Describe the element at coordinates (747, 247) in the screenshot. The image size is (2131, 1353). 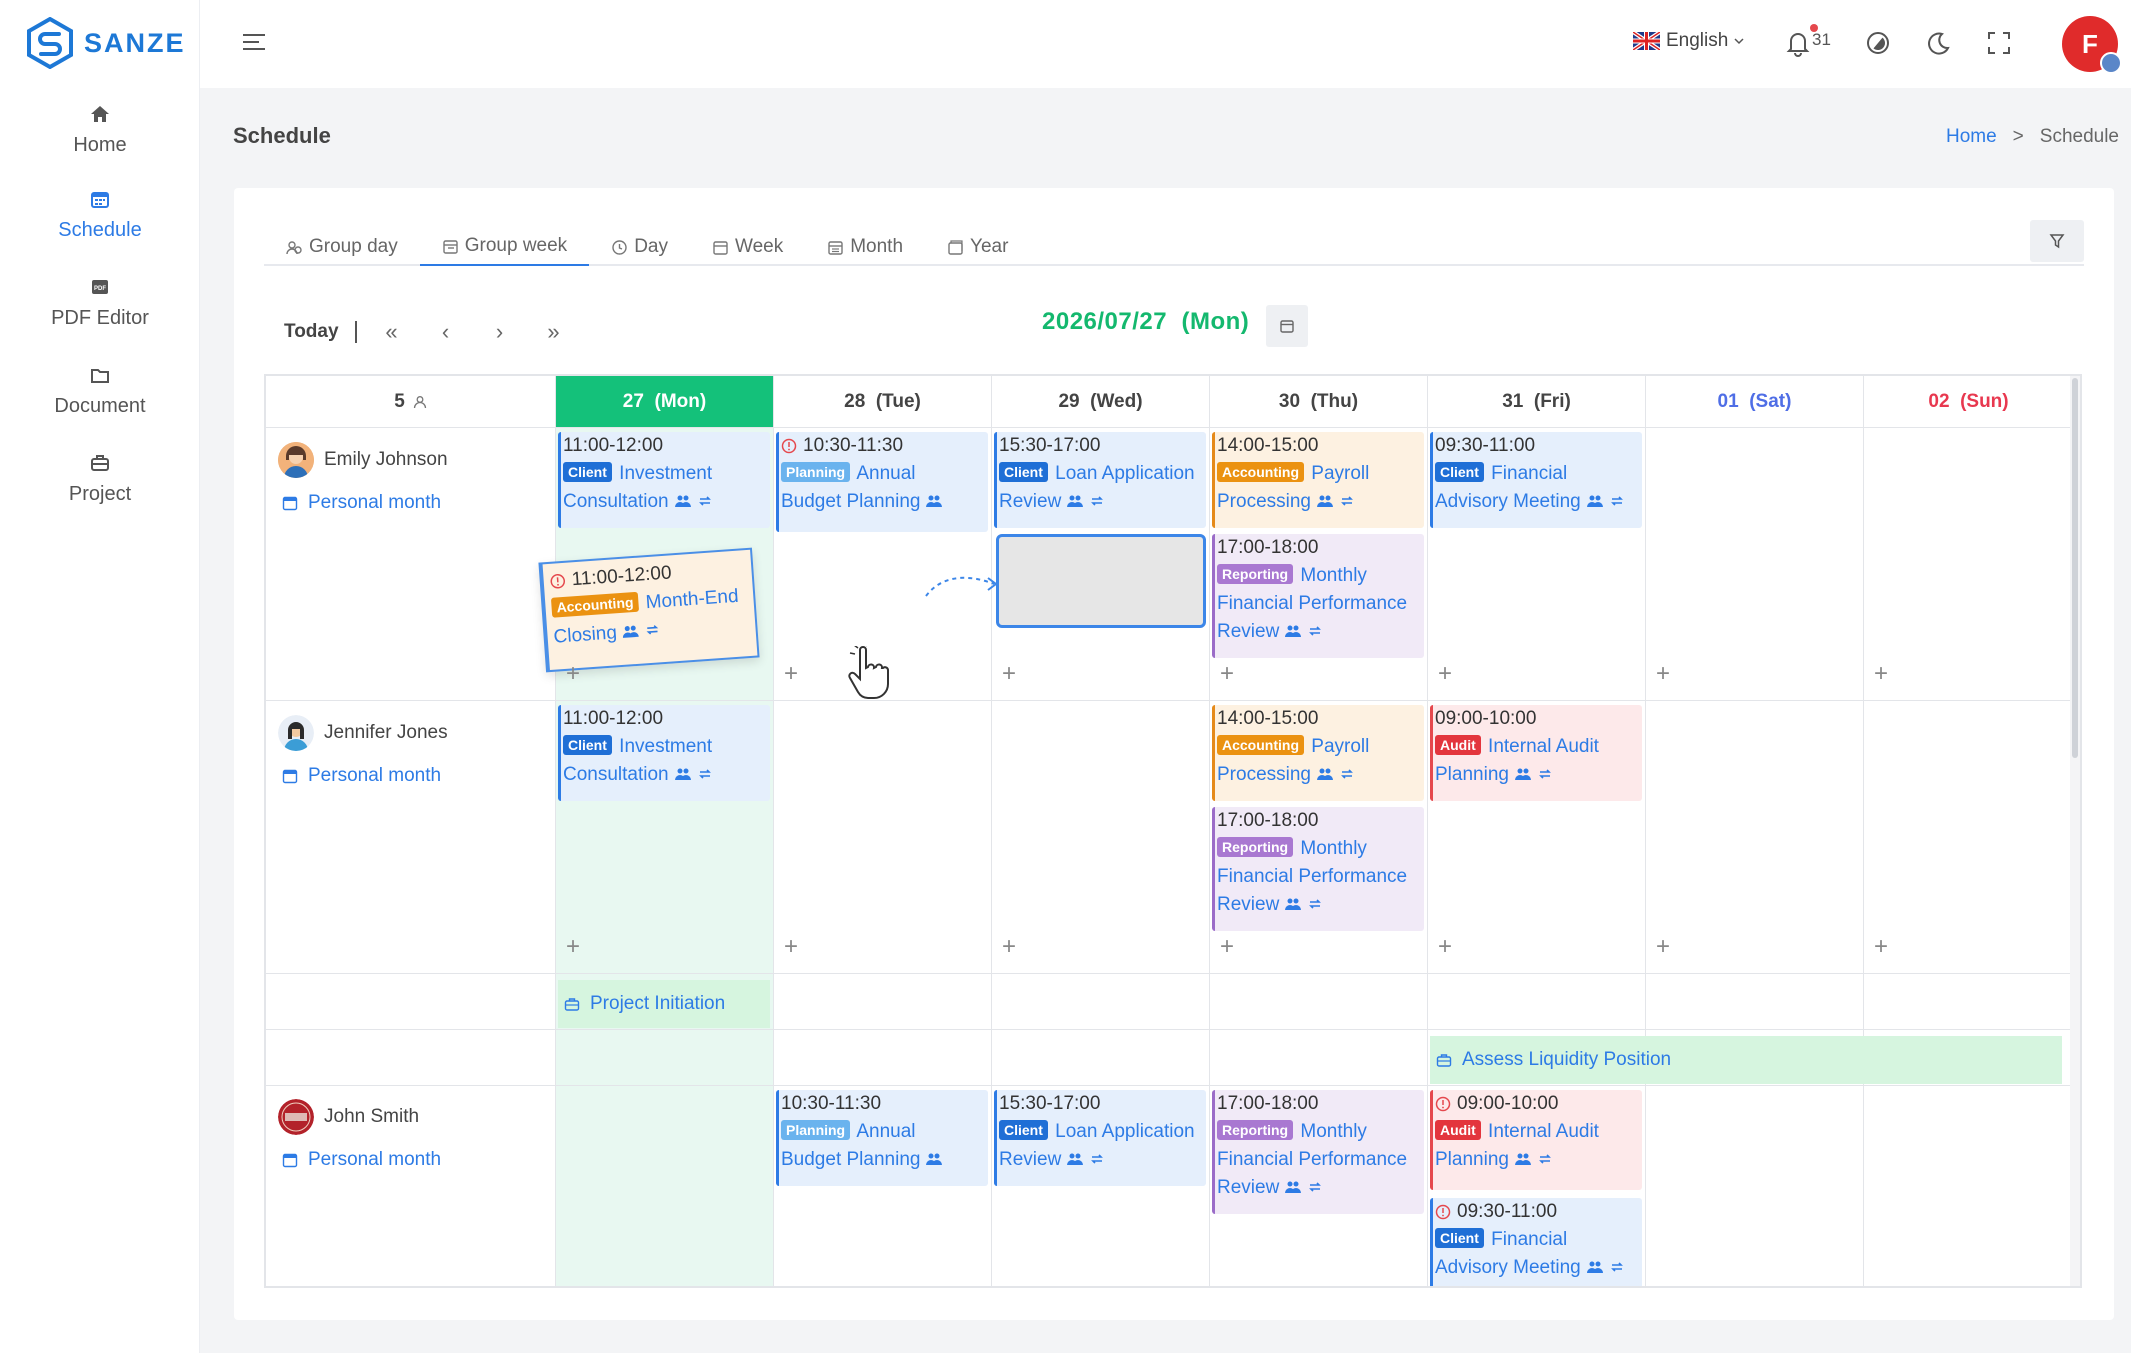
I see `tab-week: Week` at that location.